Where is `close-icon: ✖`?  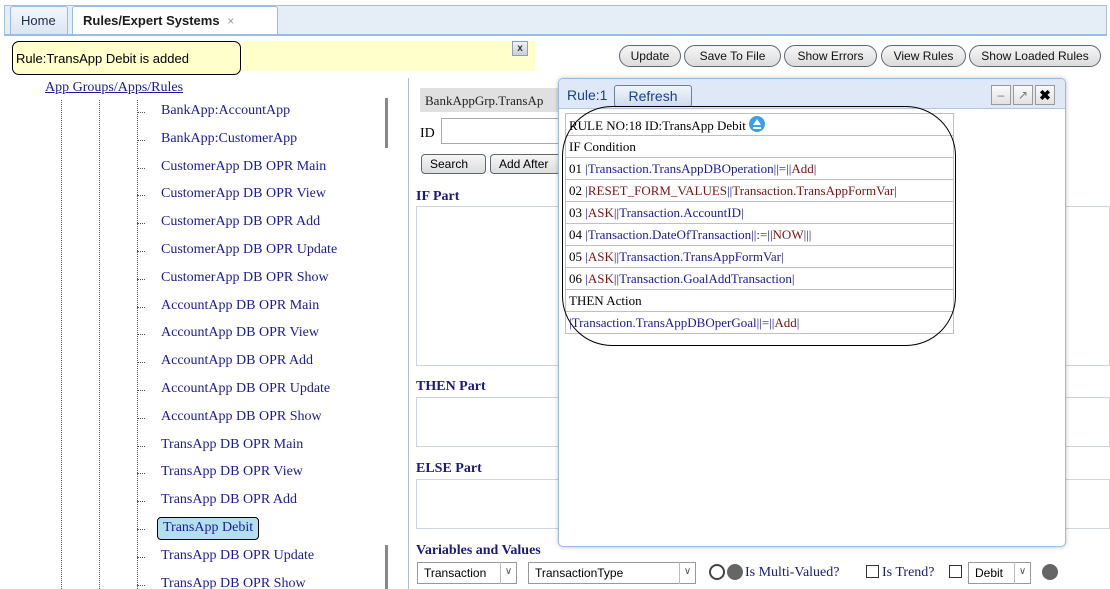
close-icon: ✖ is located at coordinates (1045, 95).